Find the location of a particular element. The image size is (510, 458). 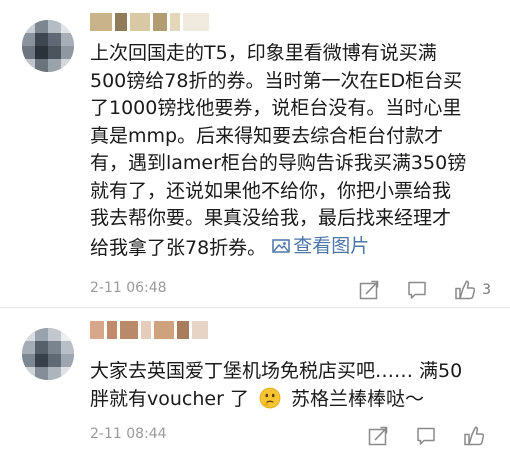

like-button: 3 is located at coordinates (471, 290).